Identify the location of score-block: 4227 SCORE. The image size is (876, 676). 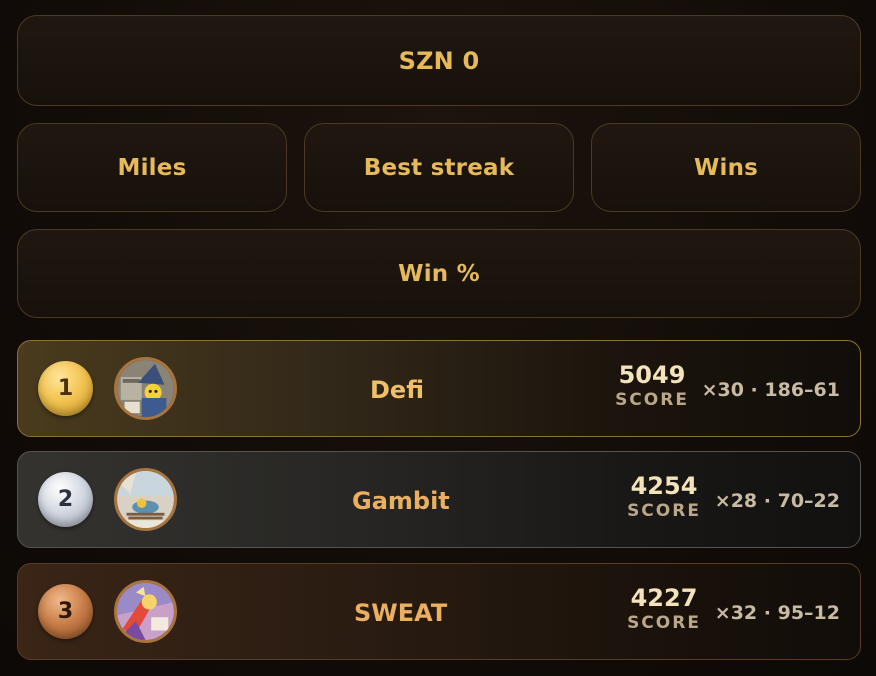
(664, 609).